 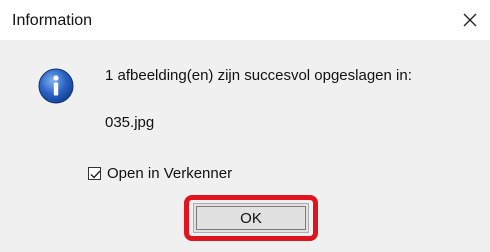 I want to click on close-icon, so click(x=470, y=20).